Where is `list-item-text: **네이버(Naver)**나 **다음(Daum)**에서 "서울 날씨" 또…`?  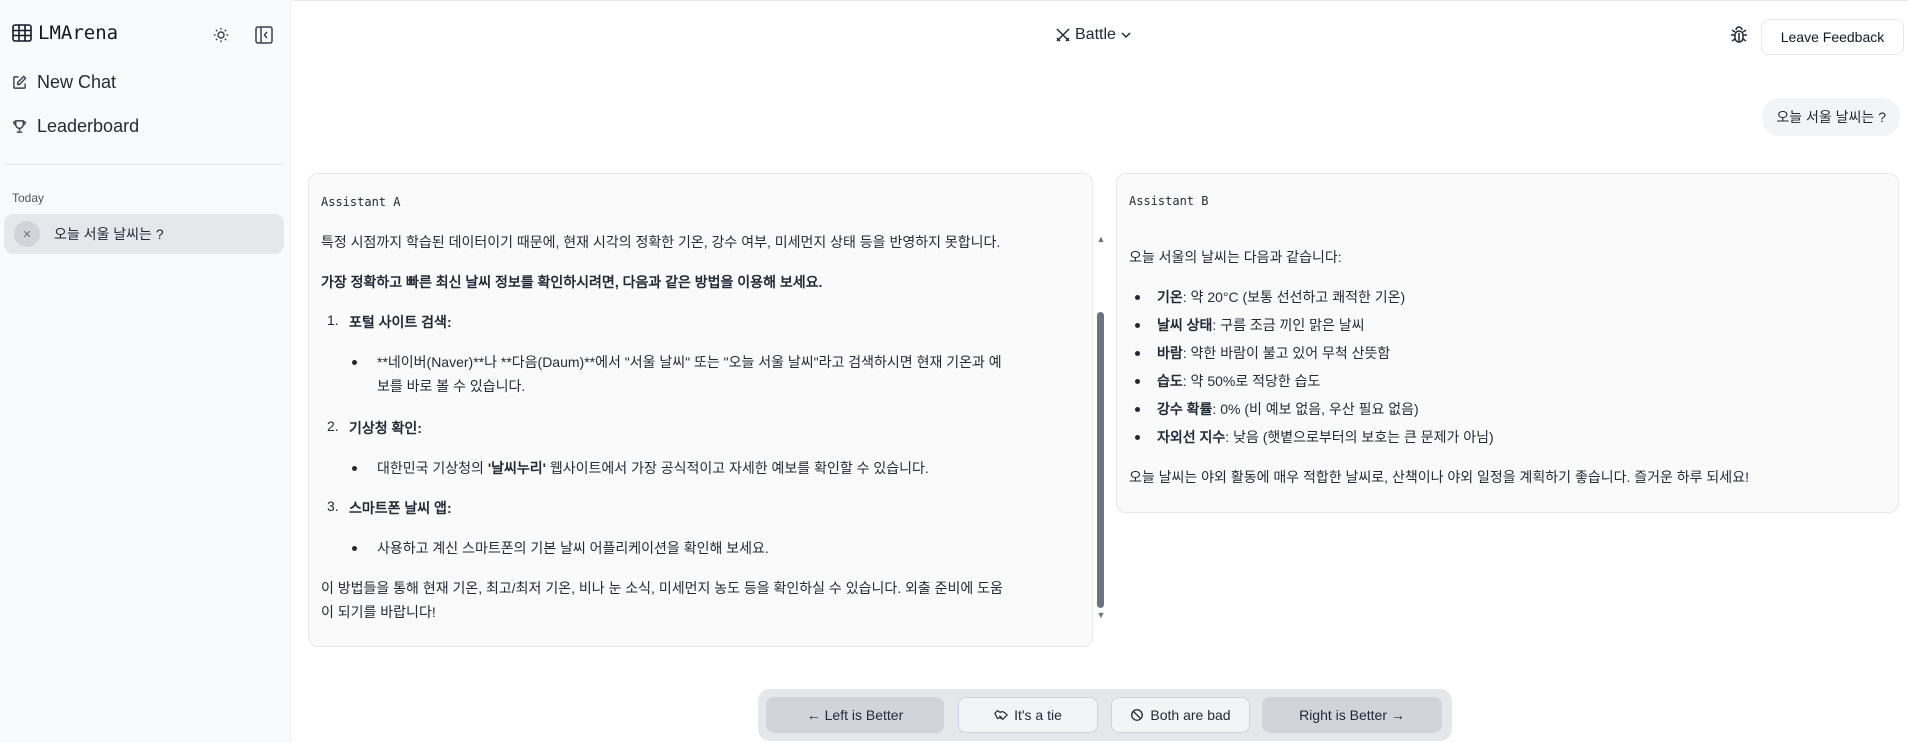
list-item-text: **네이버(Naver)**나 **다음(Daum)**에서 "서울 날씨" 또… is located at coordinates (689, 362).